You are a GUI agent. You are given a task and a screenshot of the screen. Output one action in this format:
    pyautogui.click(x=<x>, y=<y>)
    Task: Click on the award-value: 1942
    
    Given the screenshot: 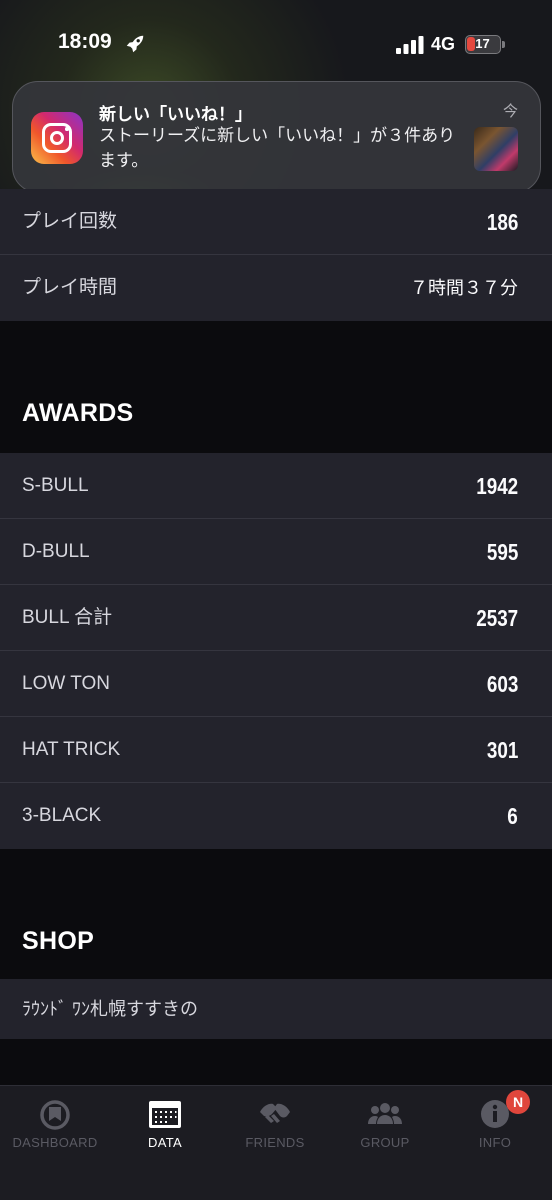 What is the action you would take?
    pyautogui.click(x=497, y=486)
    